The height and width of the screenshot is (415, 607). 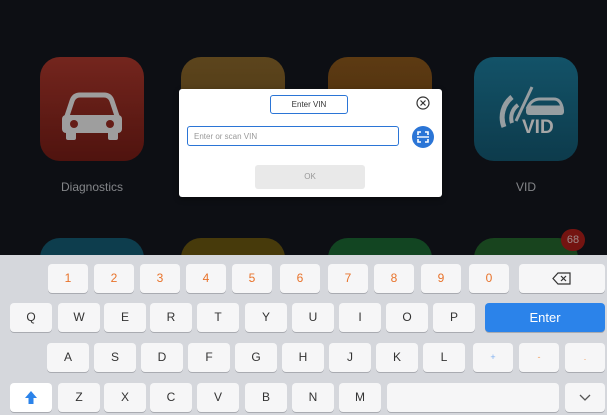 I want to click on shift-icon, so click(x=31, y=397).